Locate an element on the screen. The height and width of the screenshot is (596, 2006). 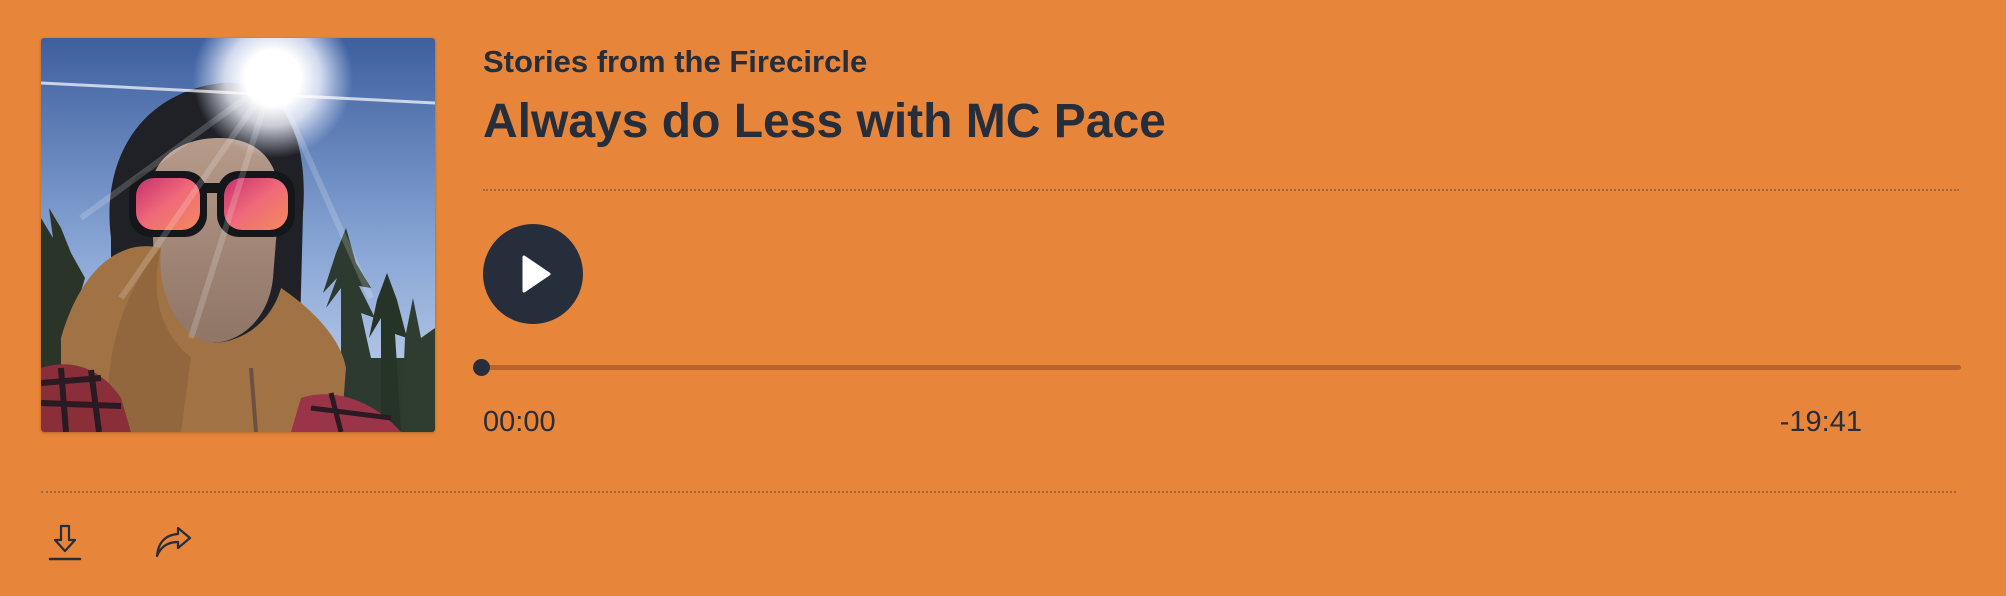
share-button is located at coordinates (174, 542).